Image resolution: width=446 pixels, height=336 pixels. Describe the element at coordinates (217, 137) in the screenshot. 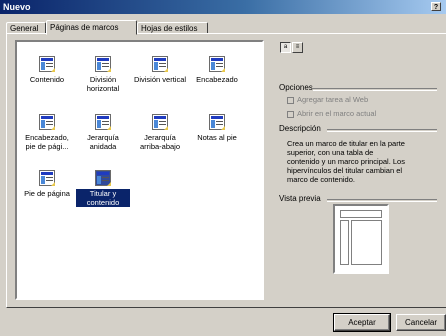

I see `template-item-label: Notas al pie` at that location.